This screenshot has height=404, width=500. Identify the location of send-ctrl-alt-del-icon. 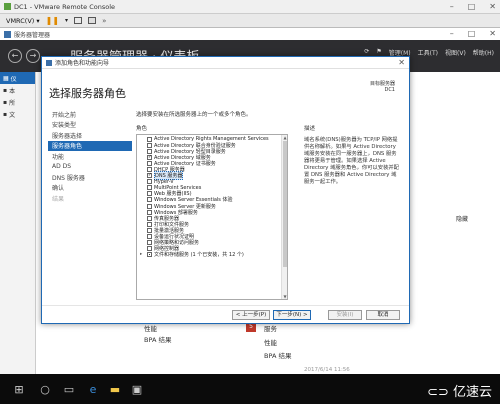
(78, 20).